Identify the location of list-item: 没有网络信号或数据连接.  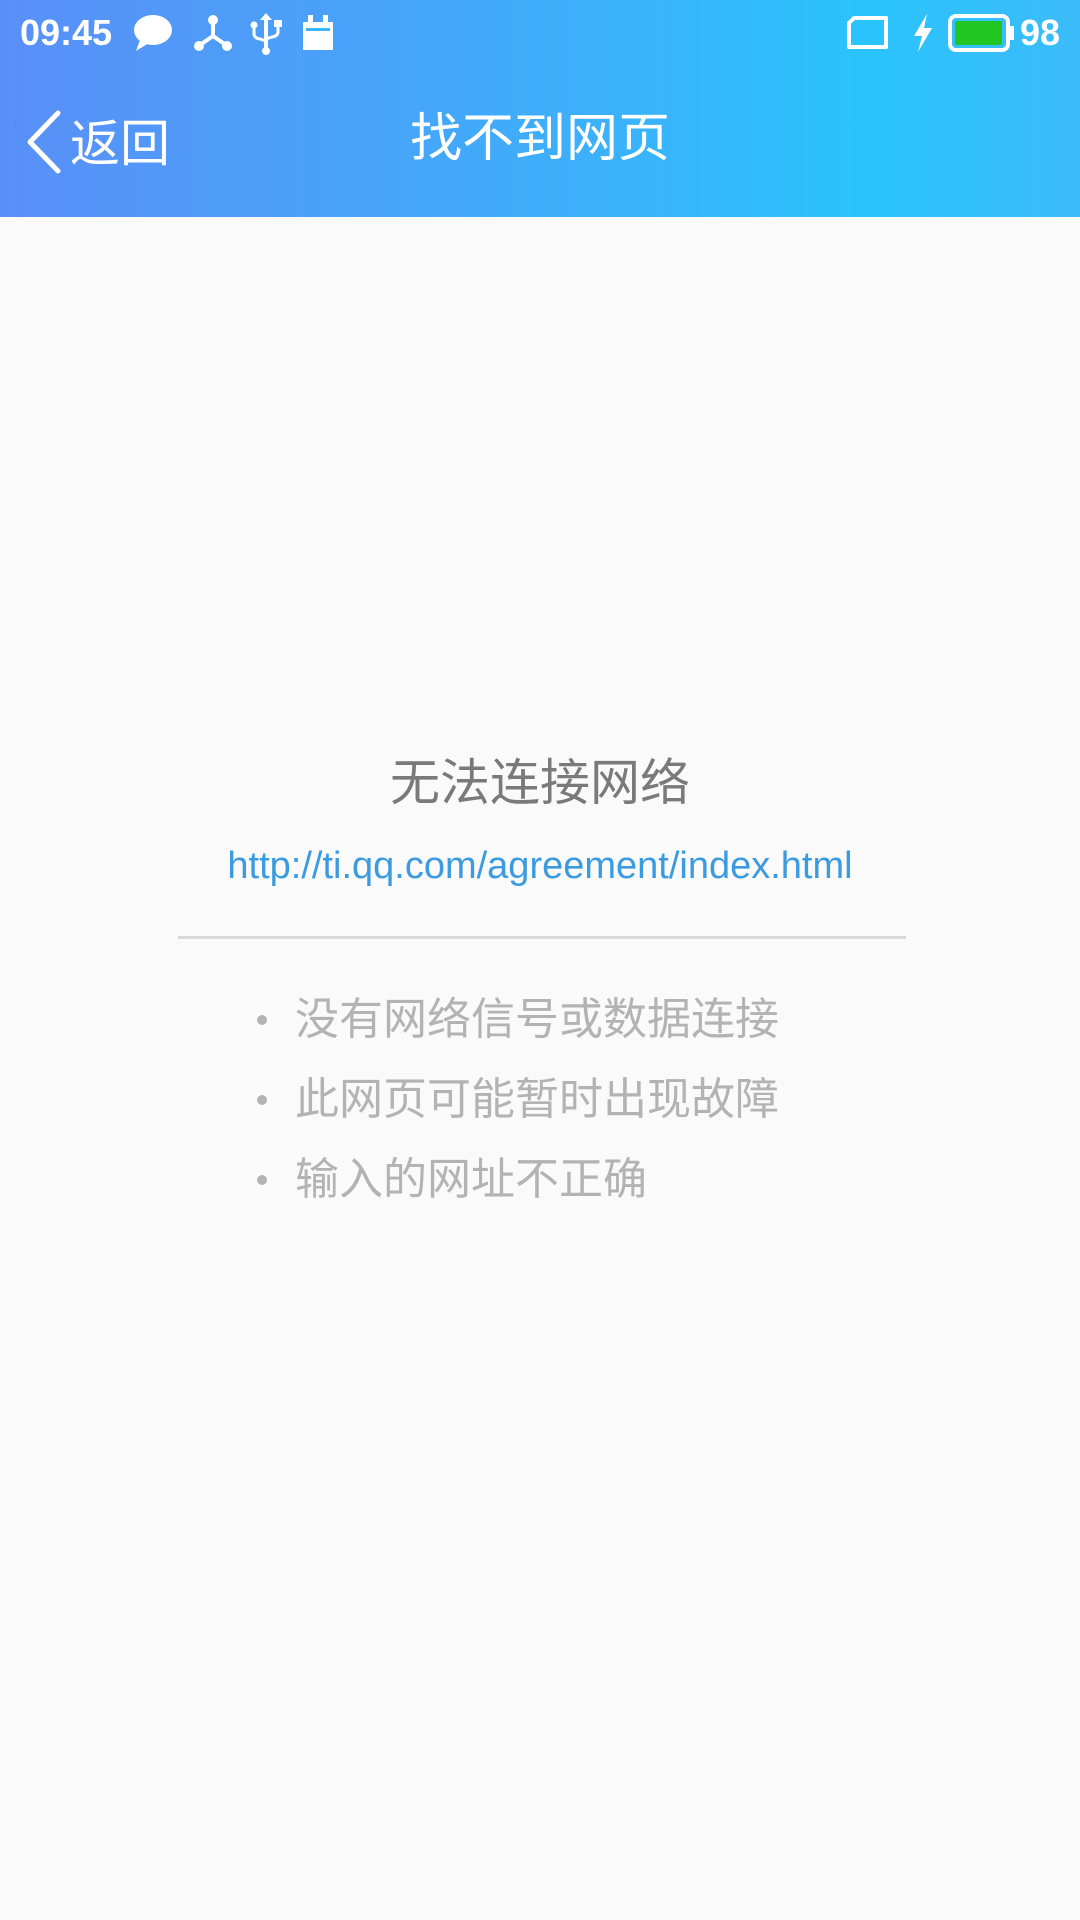
(517, 1020).